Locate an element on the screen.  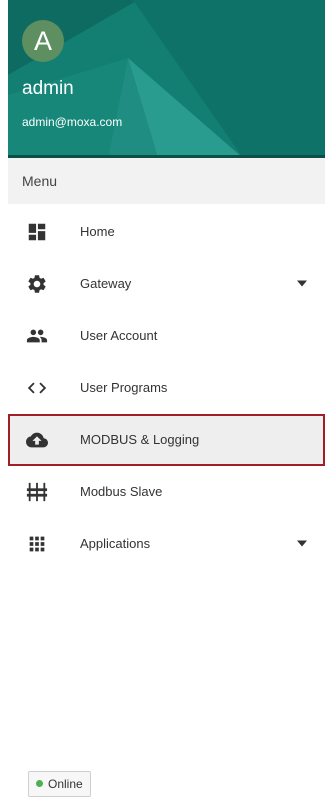
menu-title: Menu is located at coordinates (166, 181).